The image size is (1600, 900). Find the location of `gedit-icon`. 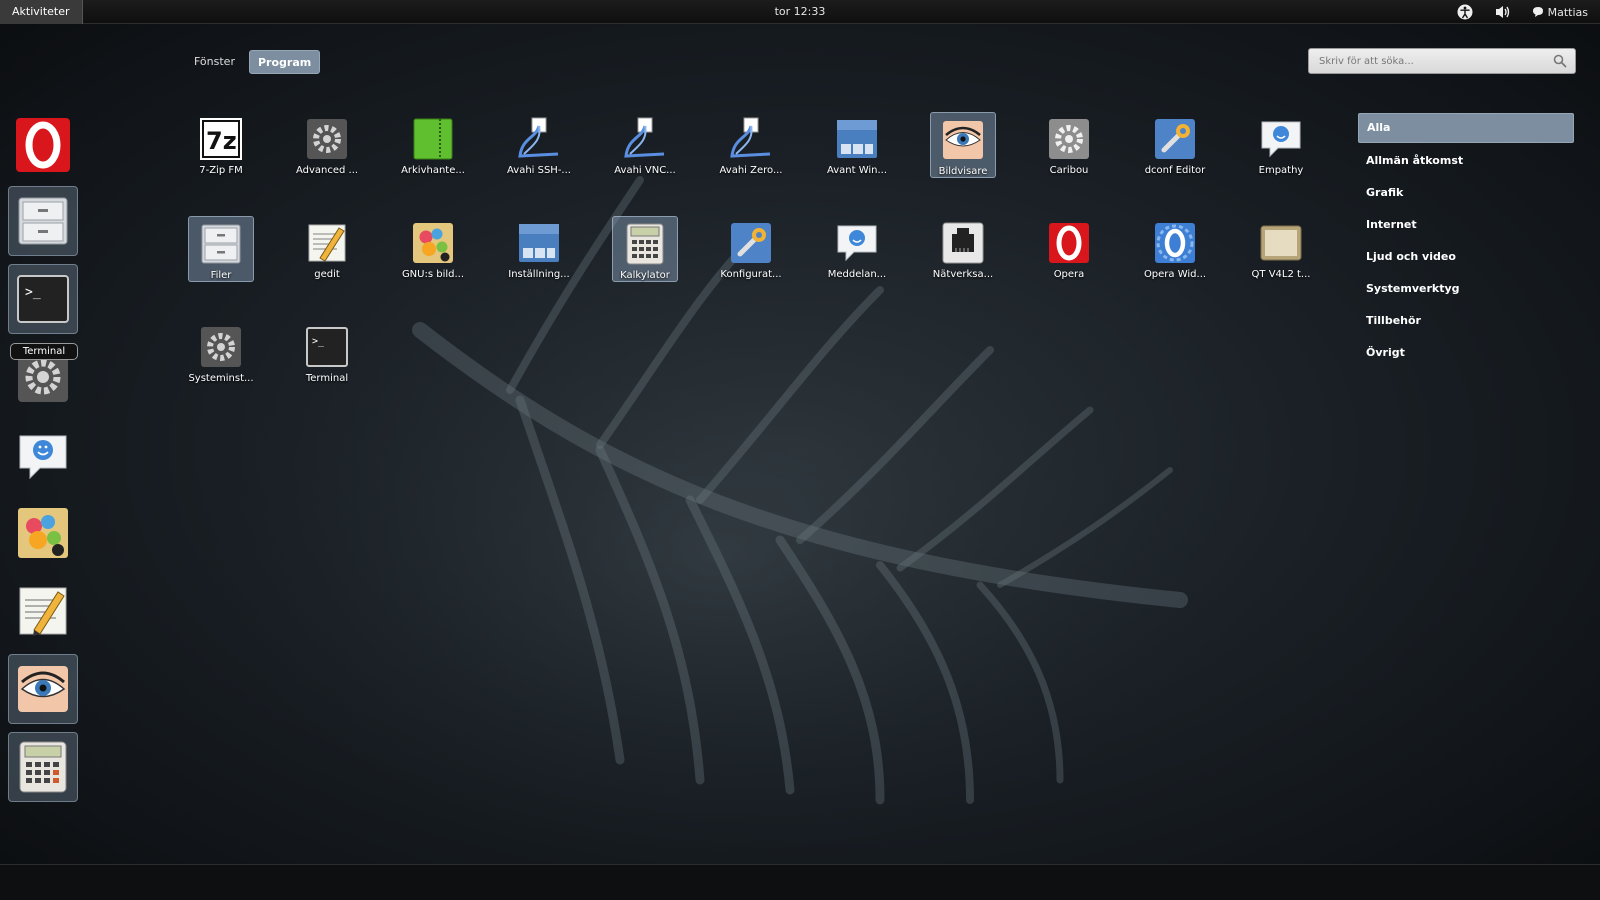

gedit-icon is located at coordinates (327, 243).